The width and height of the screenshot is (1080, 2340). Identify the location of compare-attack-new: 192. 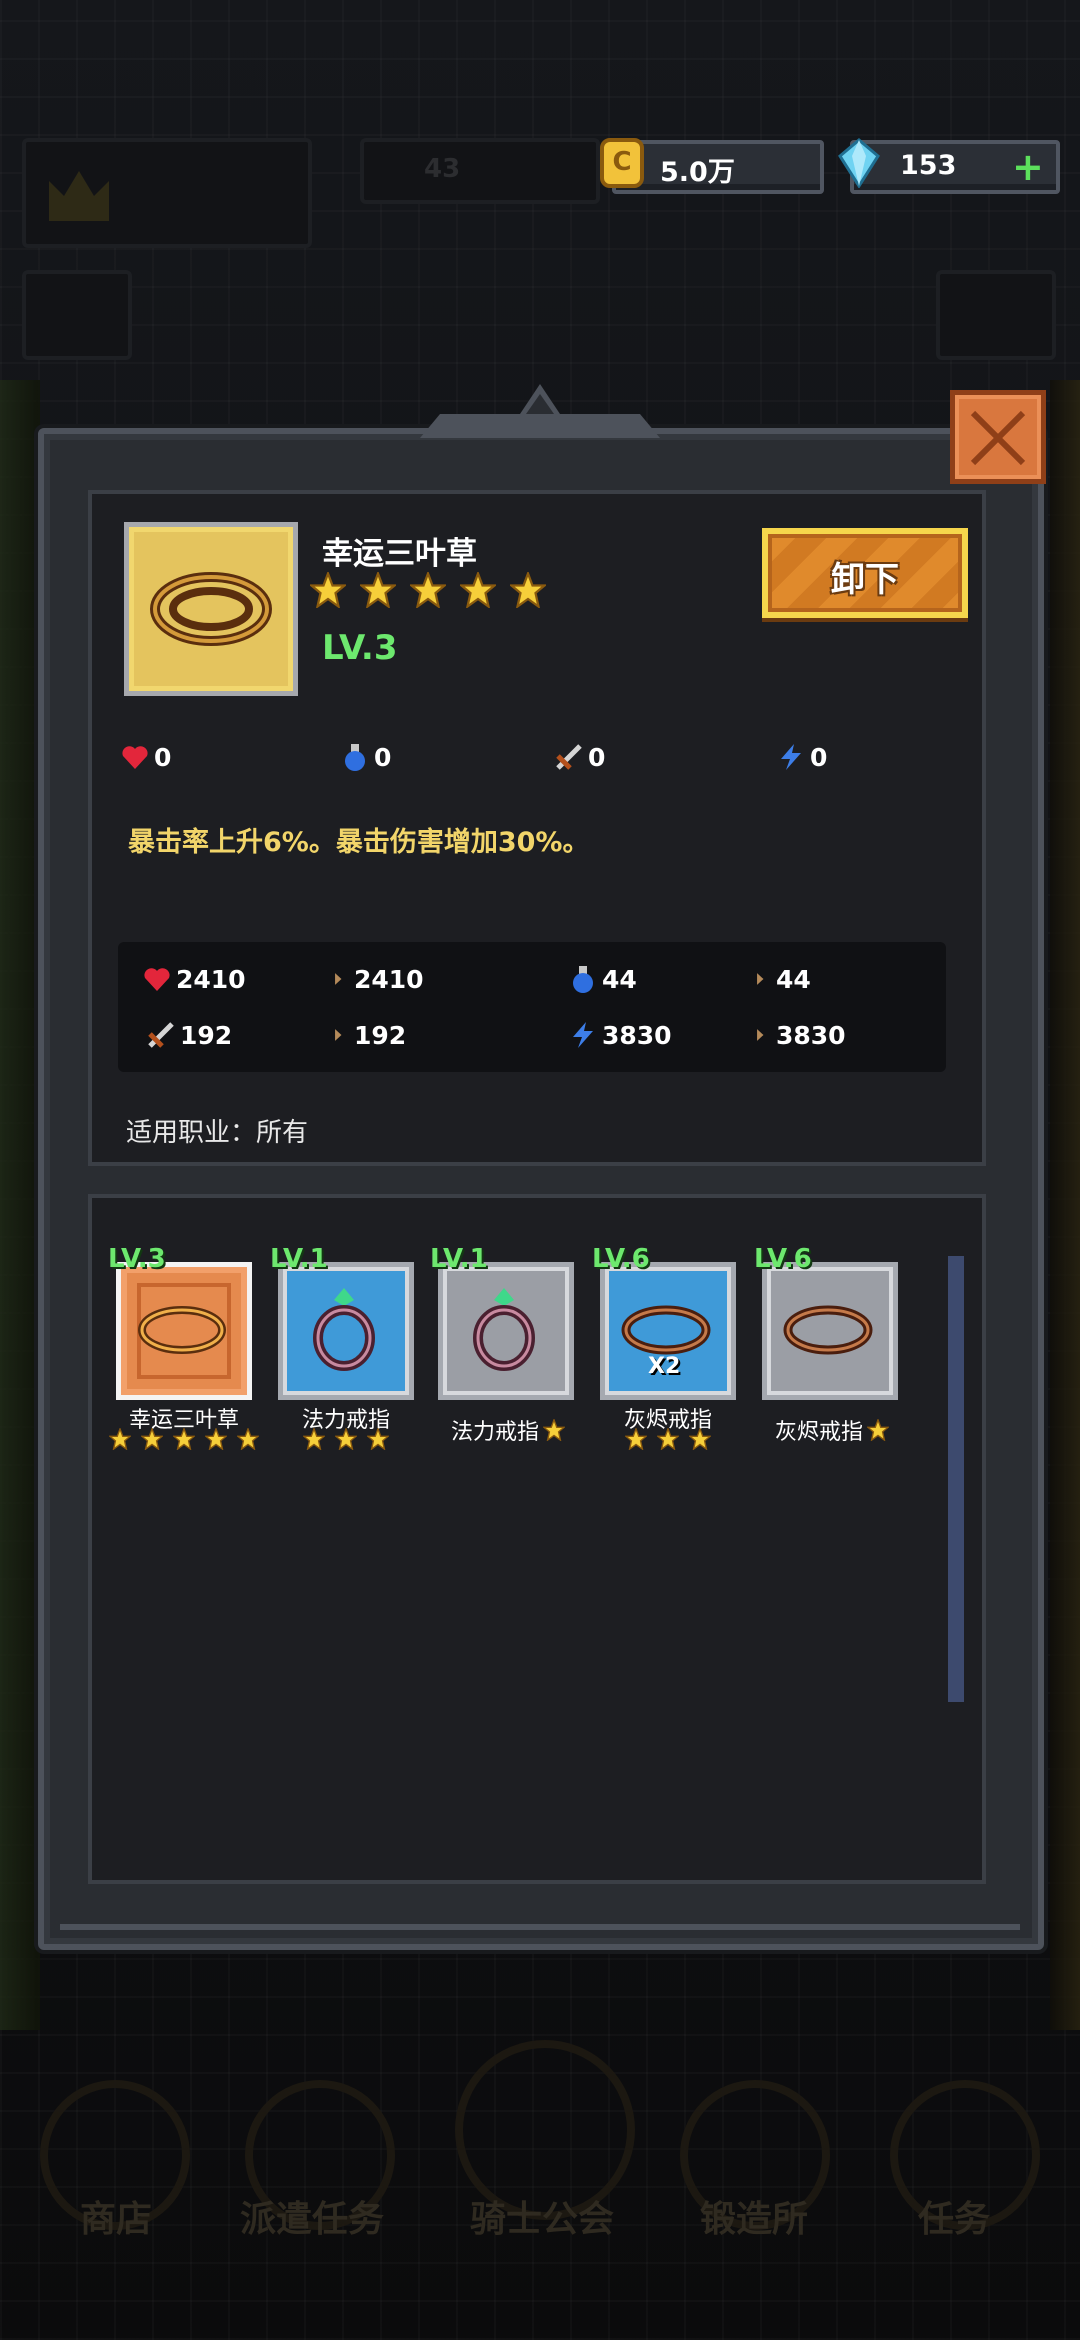
(370, 1035).